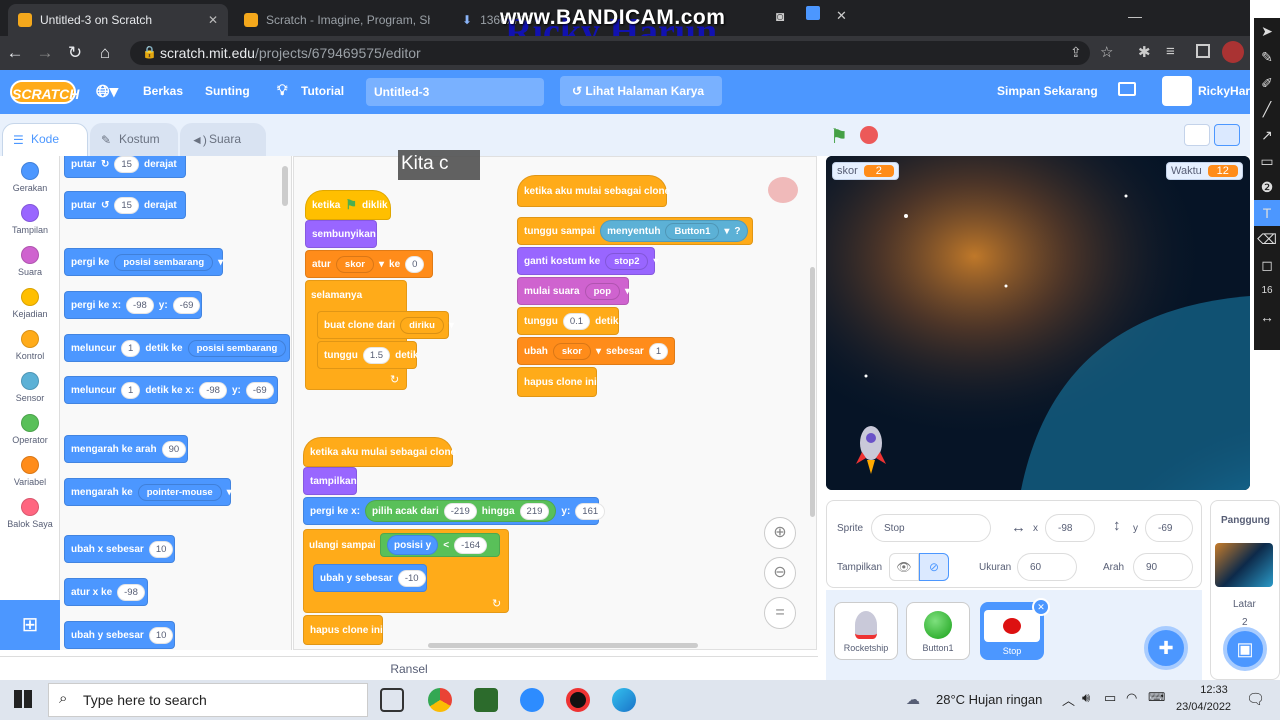 This screenshot has height=720, width=1280. What do you see at coordinates (143, 262) in the screenshot?
I see `block-goto: pergi ke posisi sembarang ▾` at bounding box center [143, 262].